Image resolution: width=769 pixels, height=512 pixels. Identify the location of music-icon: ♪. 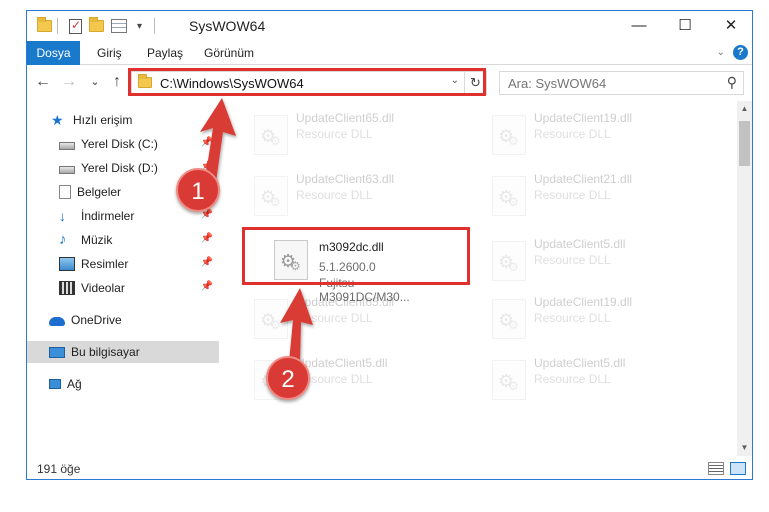
(63, 239).